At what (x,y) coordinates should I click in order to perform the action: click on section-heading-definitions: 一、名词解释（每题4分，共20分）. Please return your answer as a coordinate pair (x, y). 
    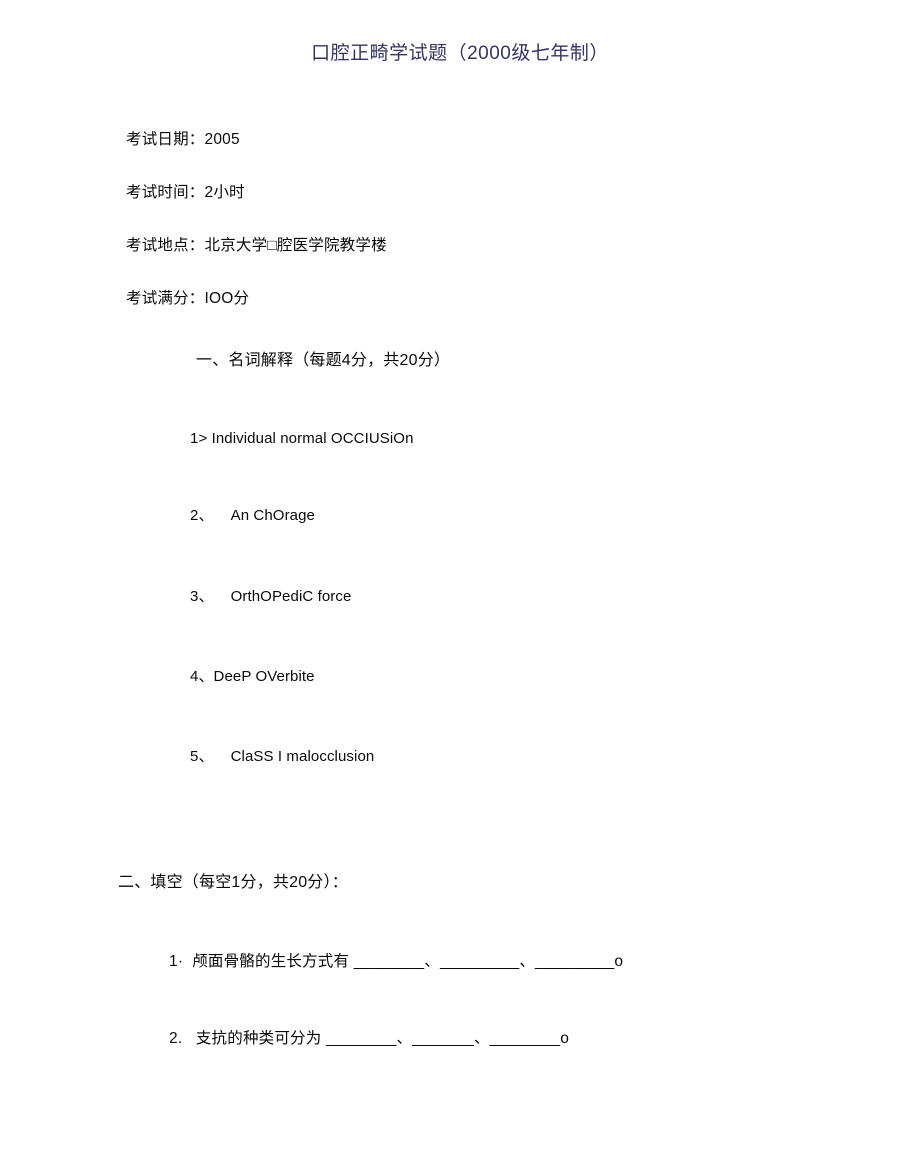
    Looking at the image, I should click on (323, 360).